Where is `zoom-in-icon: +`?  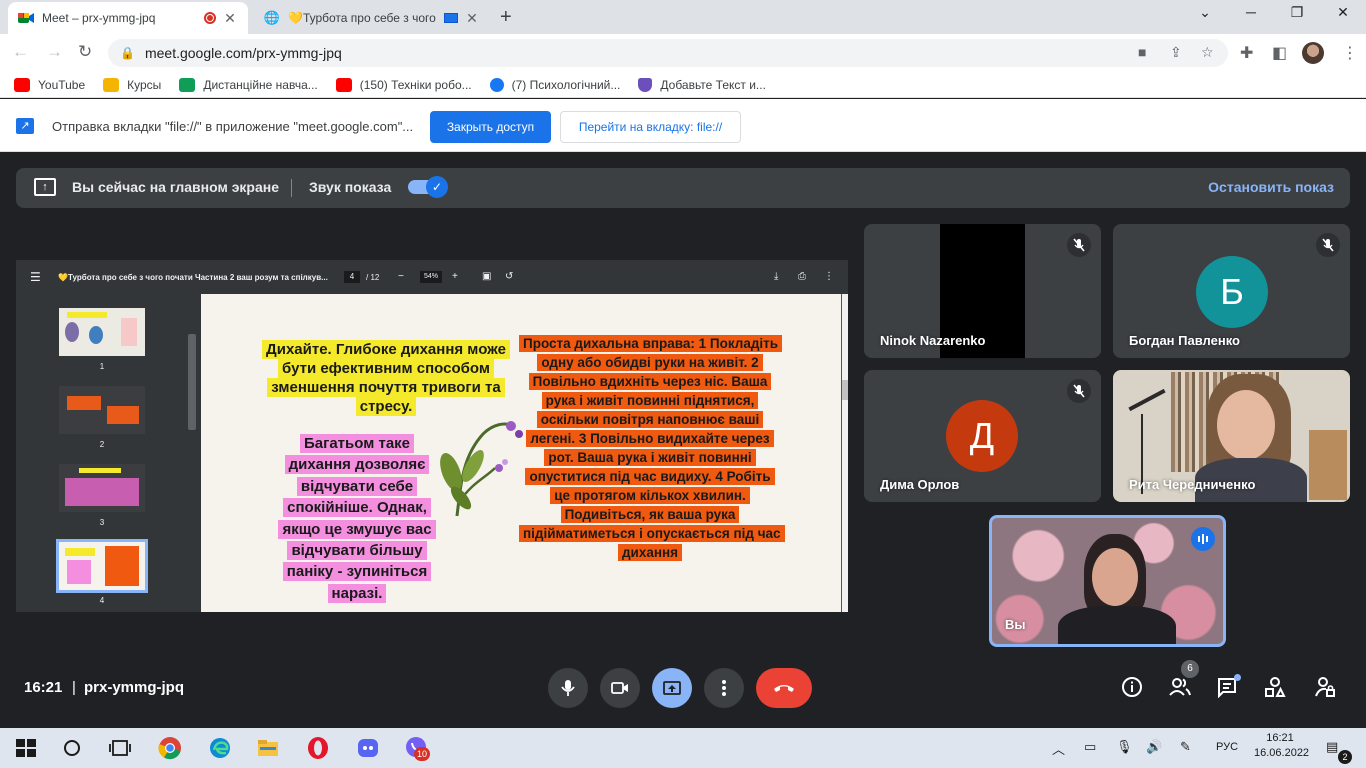
zoom-in-icon: + is located at coordinates (455, 276).